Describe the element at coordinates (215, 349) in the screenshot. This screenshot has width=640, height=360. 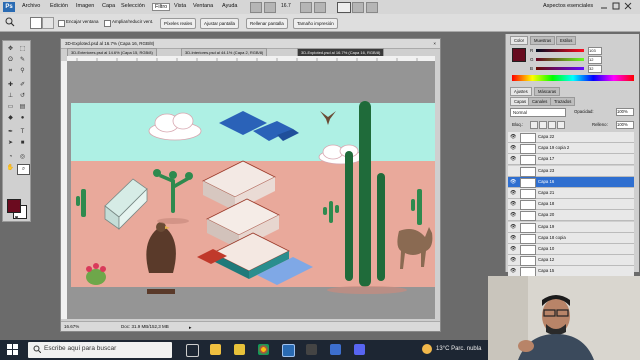
I see `file-explorer-icon` at that location.